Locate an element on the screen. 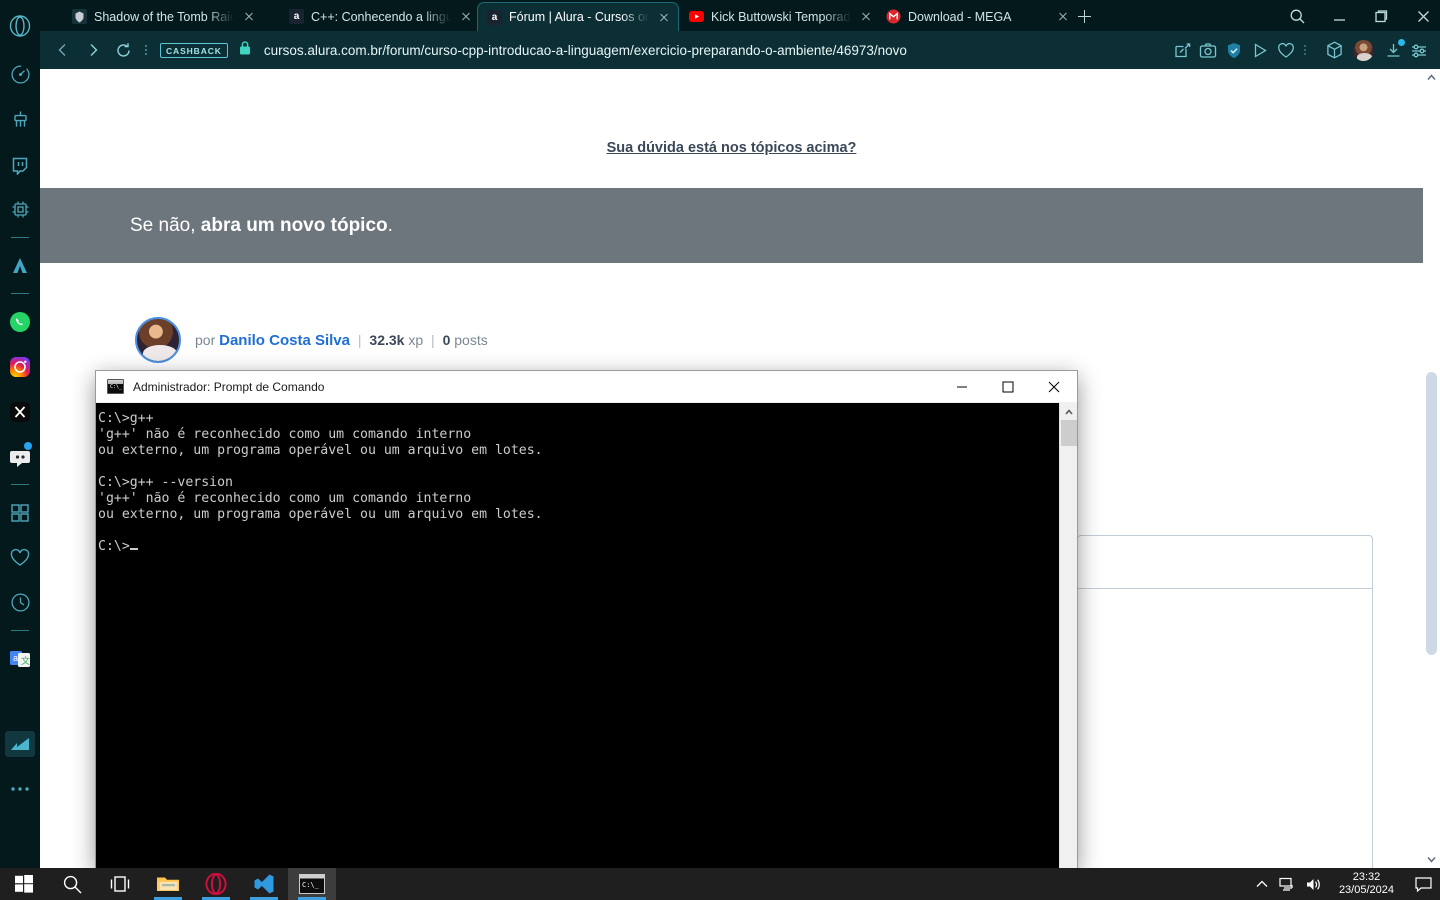  sidebar-translate-icon: a文 is located at coordinates (20, 658).